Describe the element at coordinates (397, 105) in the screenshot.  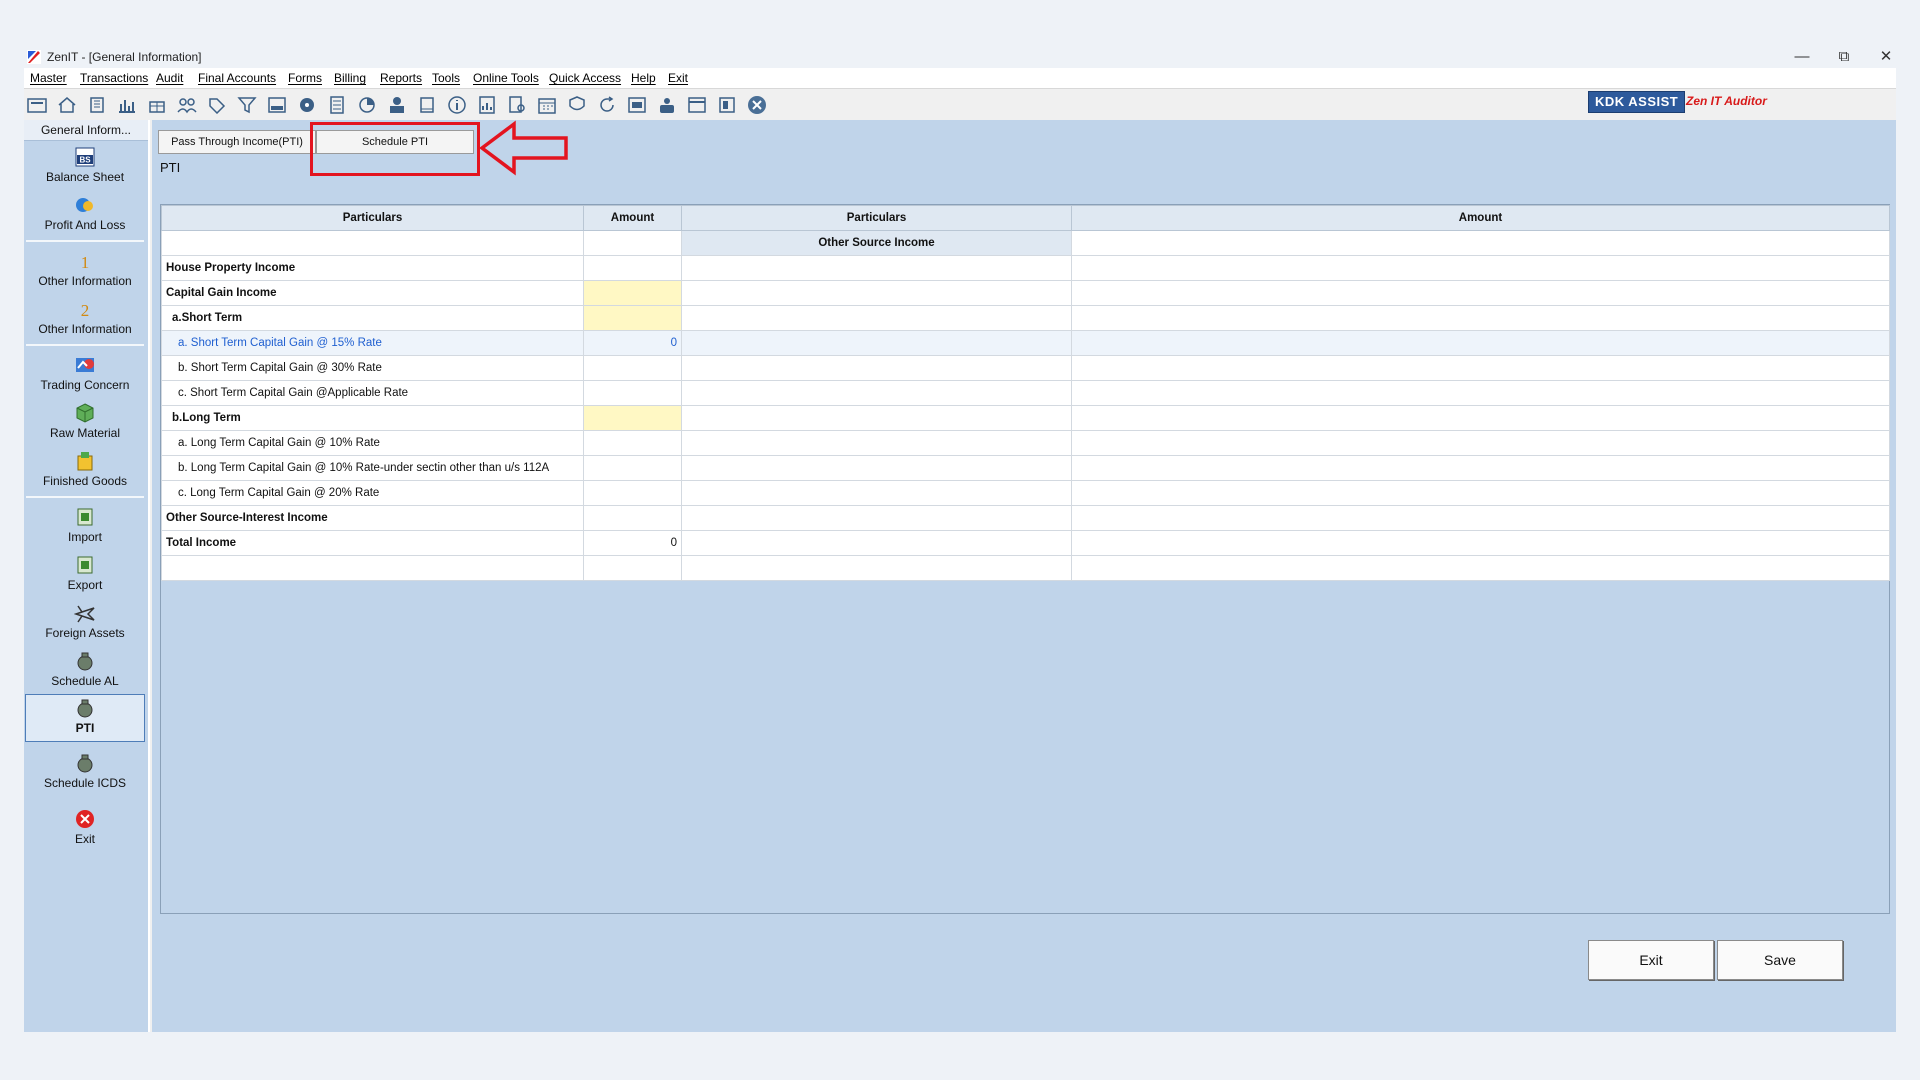
I see `pay-icon` at that location.